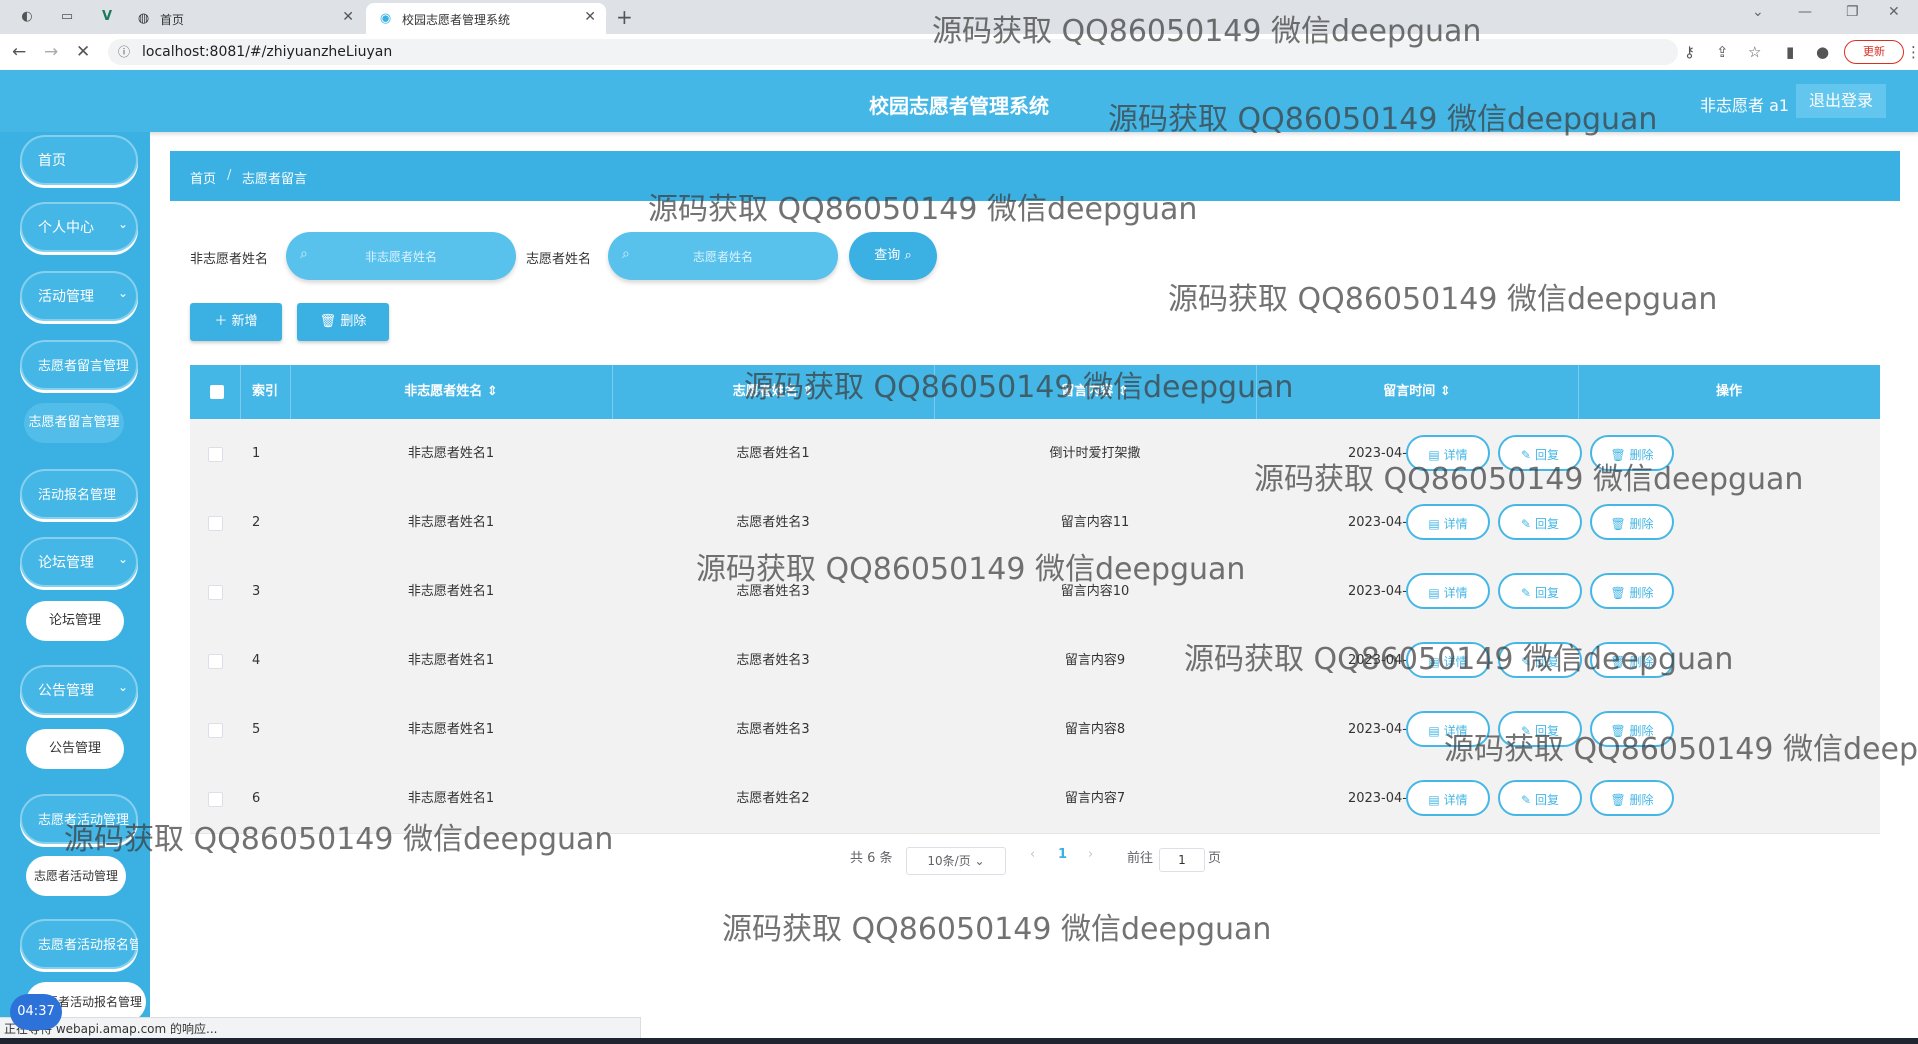 This screenshot has width=1918, height=1044. I want to click on page-size-select: 10条/页 ⌄, so click(956, 861).